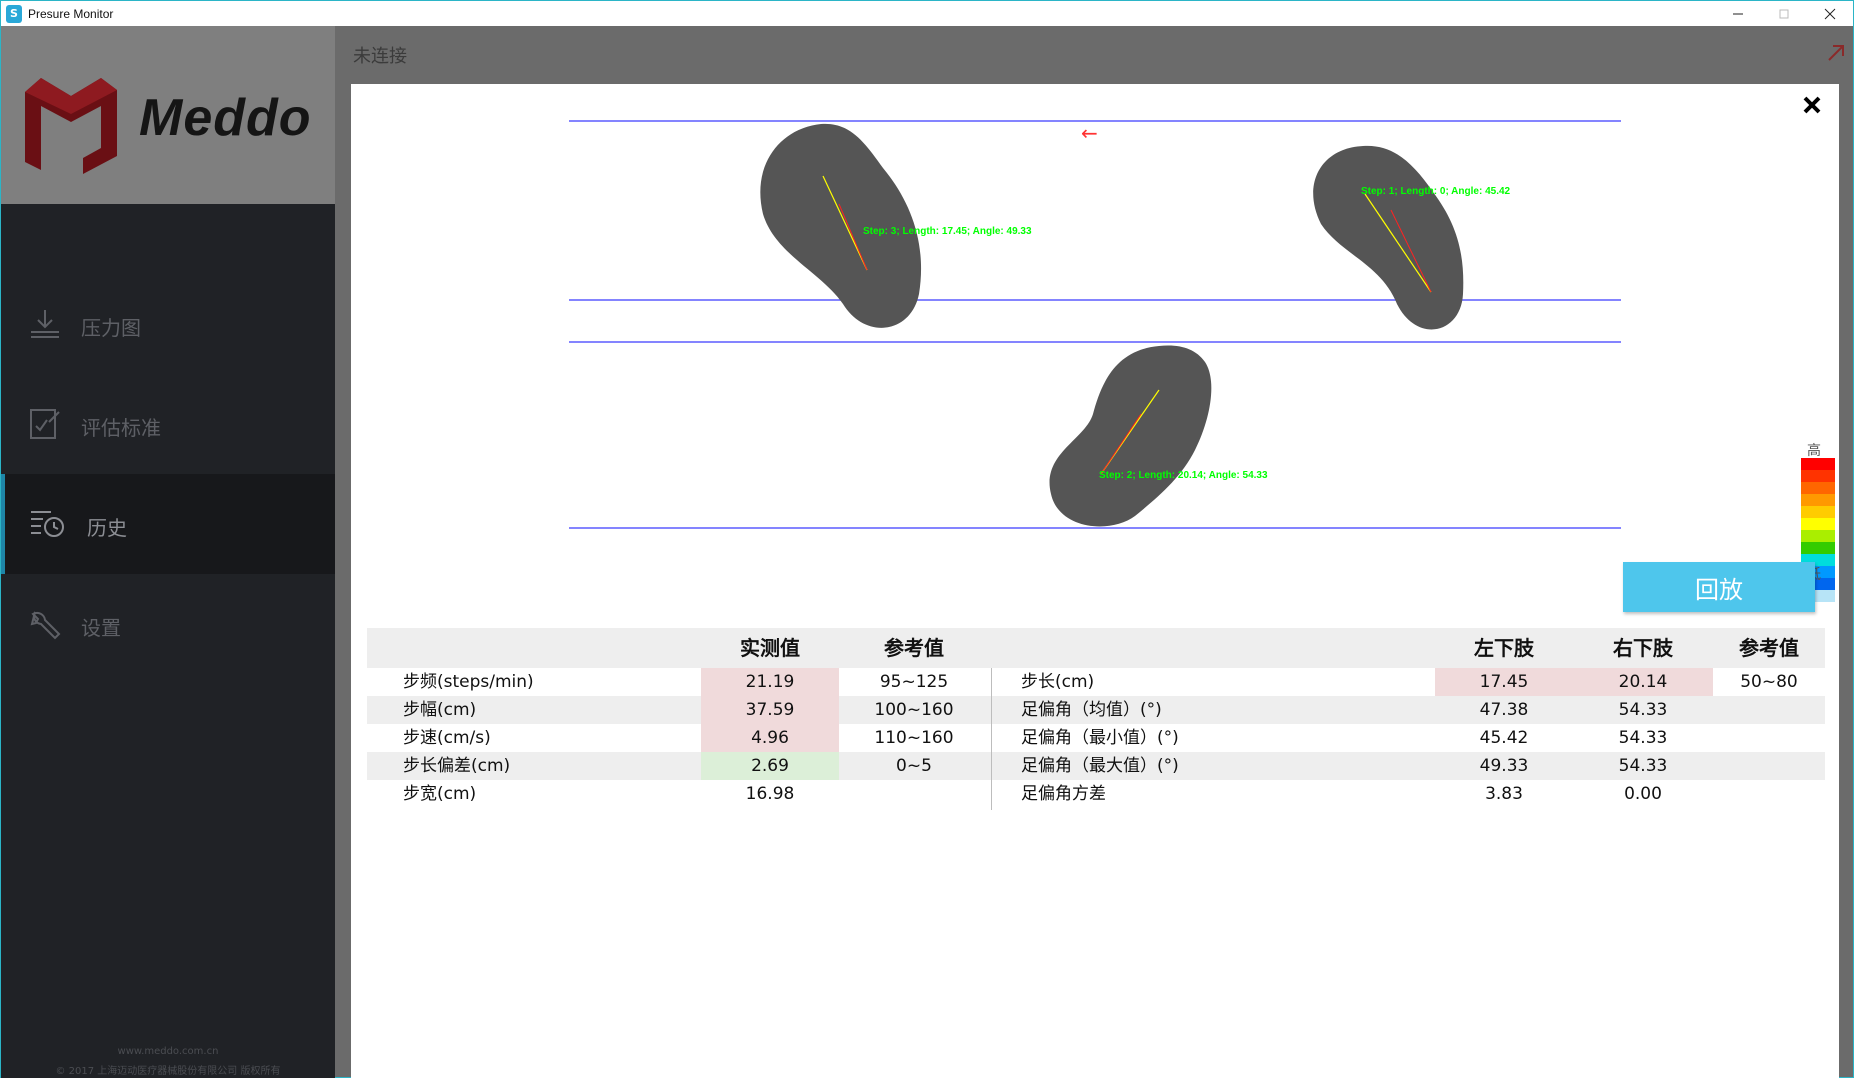 Image resolution: width=1854 pixels, height=1088 pixels. I want to click on stat-label: 足偏角（均值）(°), so click(1091, 710).